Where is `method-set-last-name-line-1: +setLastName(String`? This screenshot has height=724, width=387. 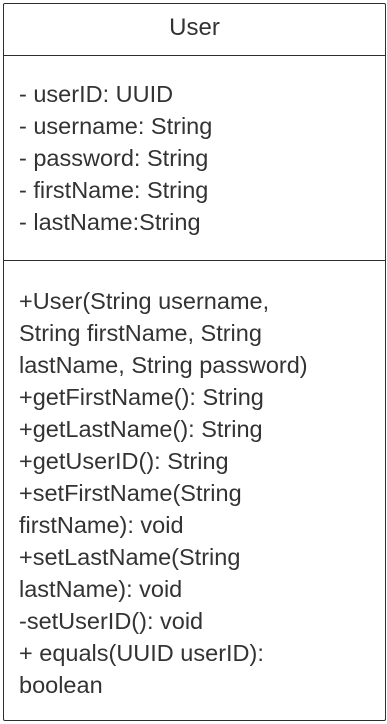
method-set-last-name-line-1: +setLastName(String is located at coordinates (130, 557).